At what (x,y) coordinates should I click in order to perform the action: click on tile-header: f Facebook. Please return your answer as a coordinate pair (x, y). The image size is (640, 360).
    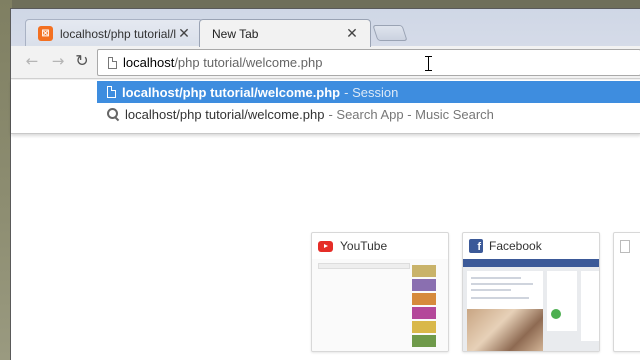
    Looking at the image, I should click on (531, 246).